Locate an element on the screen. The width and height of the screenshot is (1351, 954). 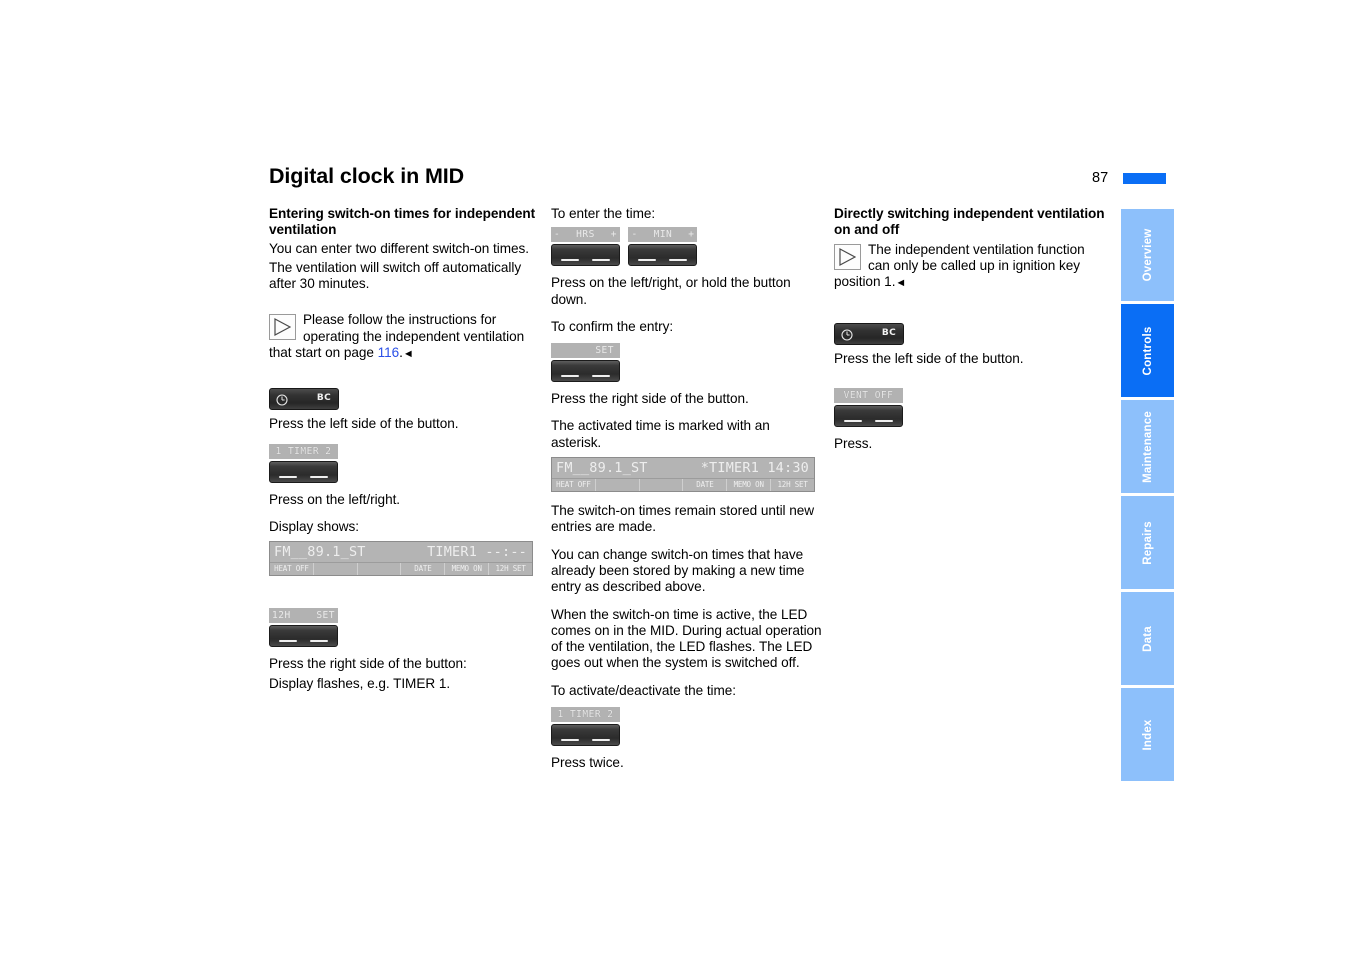
set-rocker-body-middle is located at coordinates (585, 371).